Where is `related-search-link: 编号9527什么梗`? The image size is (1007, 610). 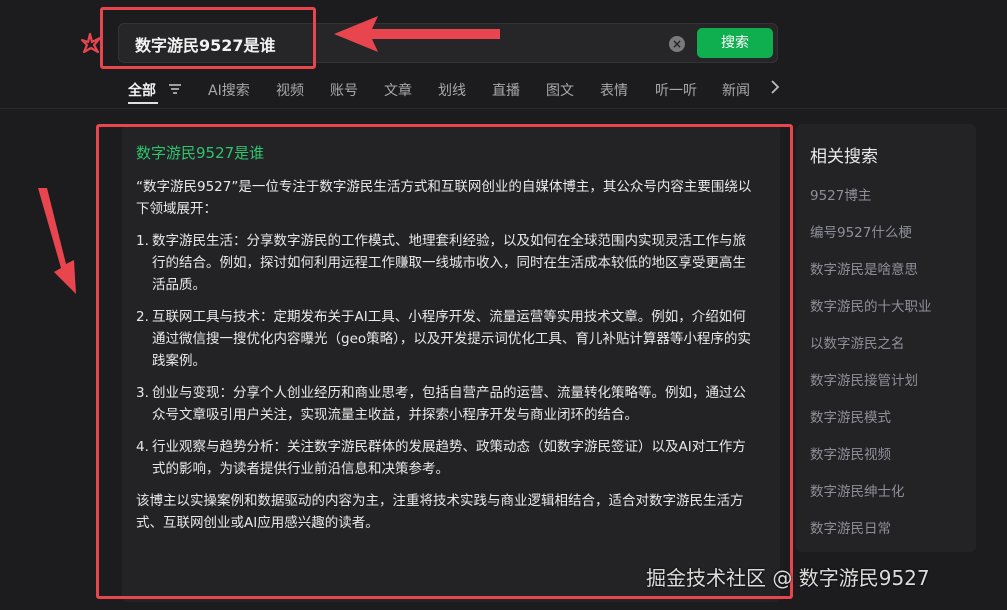 related-search-link: 编号9527什么梗 is located at coordinates (861, 231).